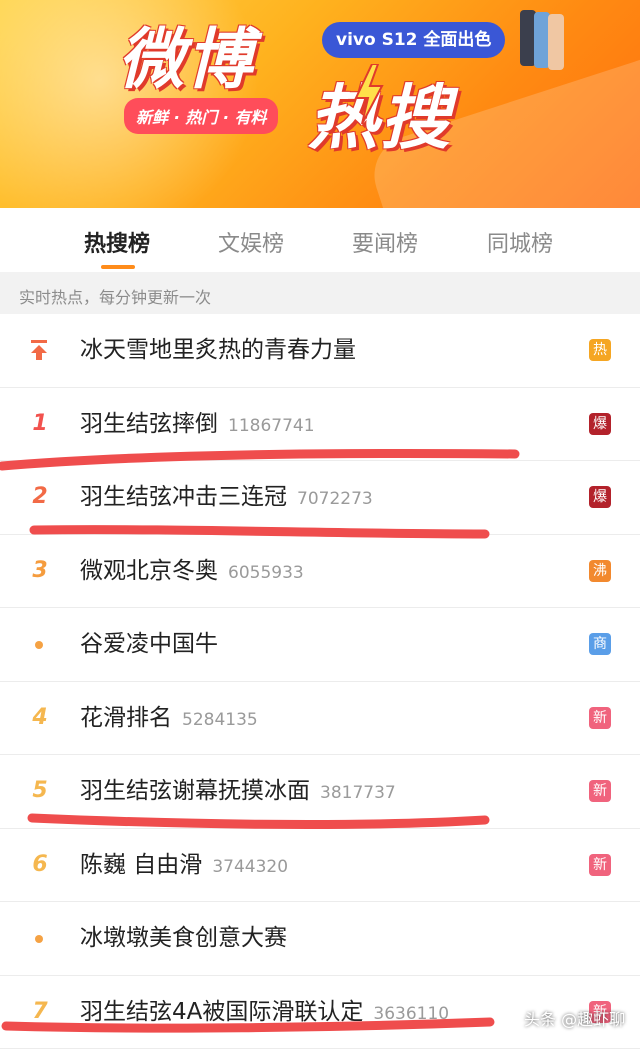  I want to click on ad-pill: vivo S12 全面出色, so click(414, 40).